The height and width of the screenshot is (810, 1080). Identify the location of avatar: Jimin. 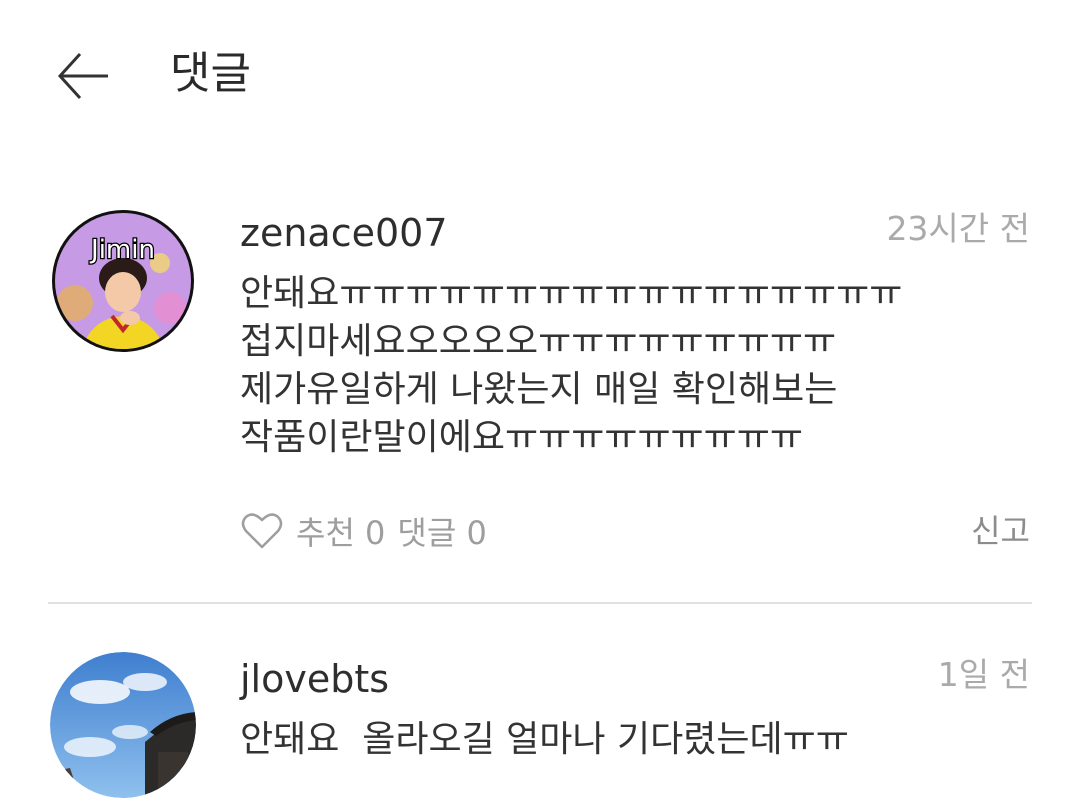
(123, 281).